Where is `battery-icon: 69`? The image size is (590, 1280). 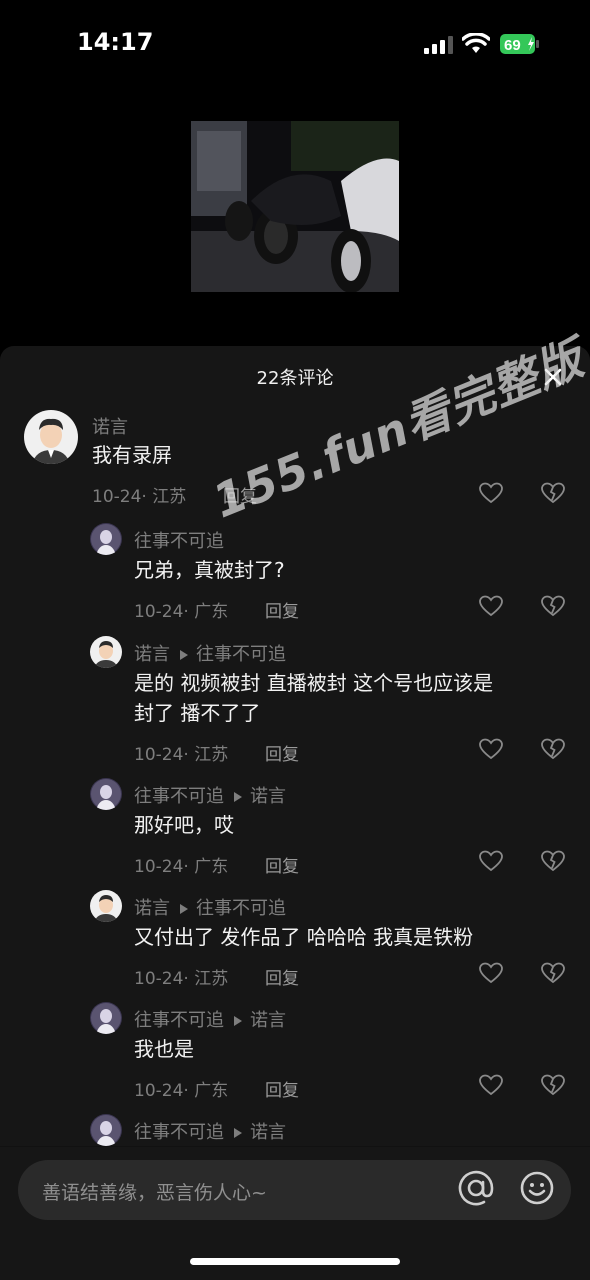 battery-icon: 69 is located at coordinates (519, 44).